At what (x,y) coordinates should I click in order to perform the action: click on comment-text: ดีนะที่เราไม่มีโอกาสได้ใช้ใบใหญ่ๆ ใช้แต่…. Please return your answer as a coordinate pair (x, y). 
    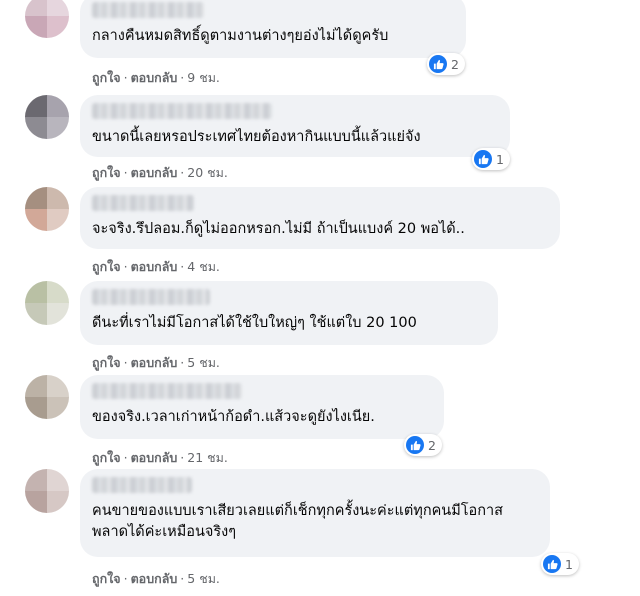
    Looking at the image, I should click on (254, 323).